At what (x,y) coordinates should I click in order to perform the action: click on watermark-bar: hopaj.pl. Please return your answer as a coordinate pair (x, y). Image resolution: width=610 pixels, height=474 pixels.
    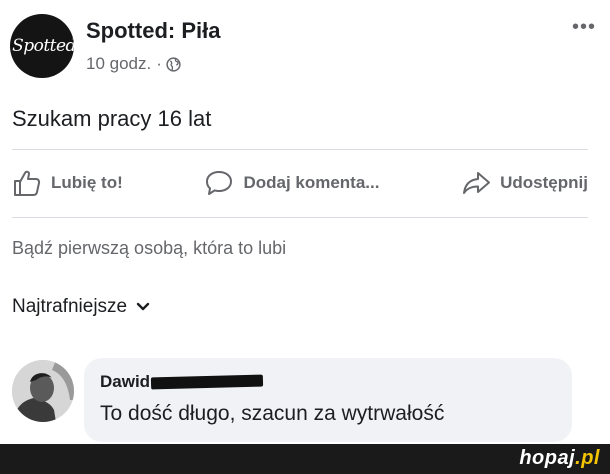
    Looking at the image, I should click on (305, 459).